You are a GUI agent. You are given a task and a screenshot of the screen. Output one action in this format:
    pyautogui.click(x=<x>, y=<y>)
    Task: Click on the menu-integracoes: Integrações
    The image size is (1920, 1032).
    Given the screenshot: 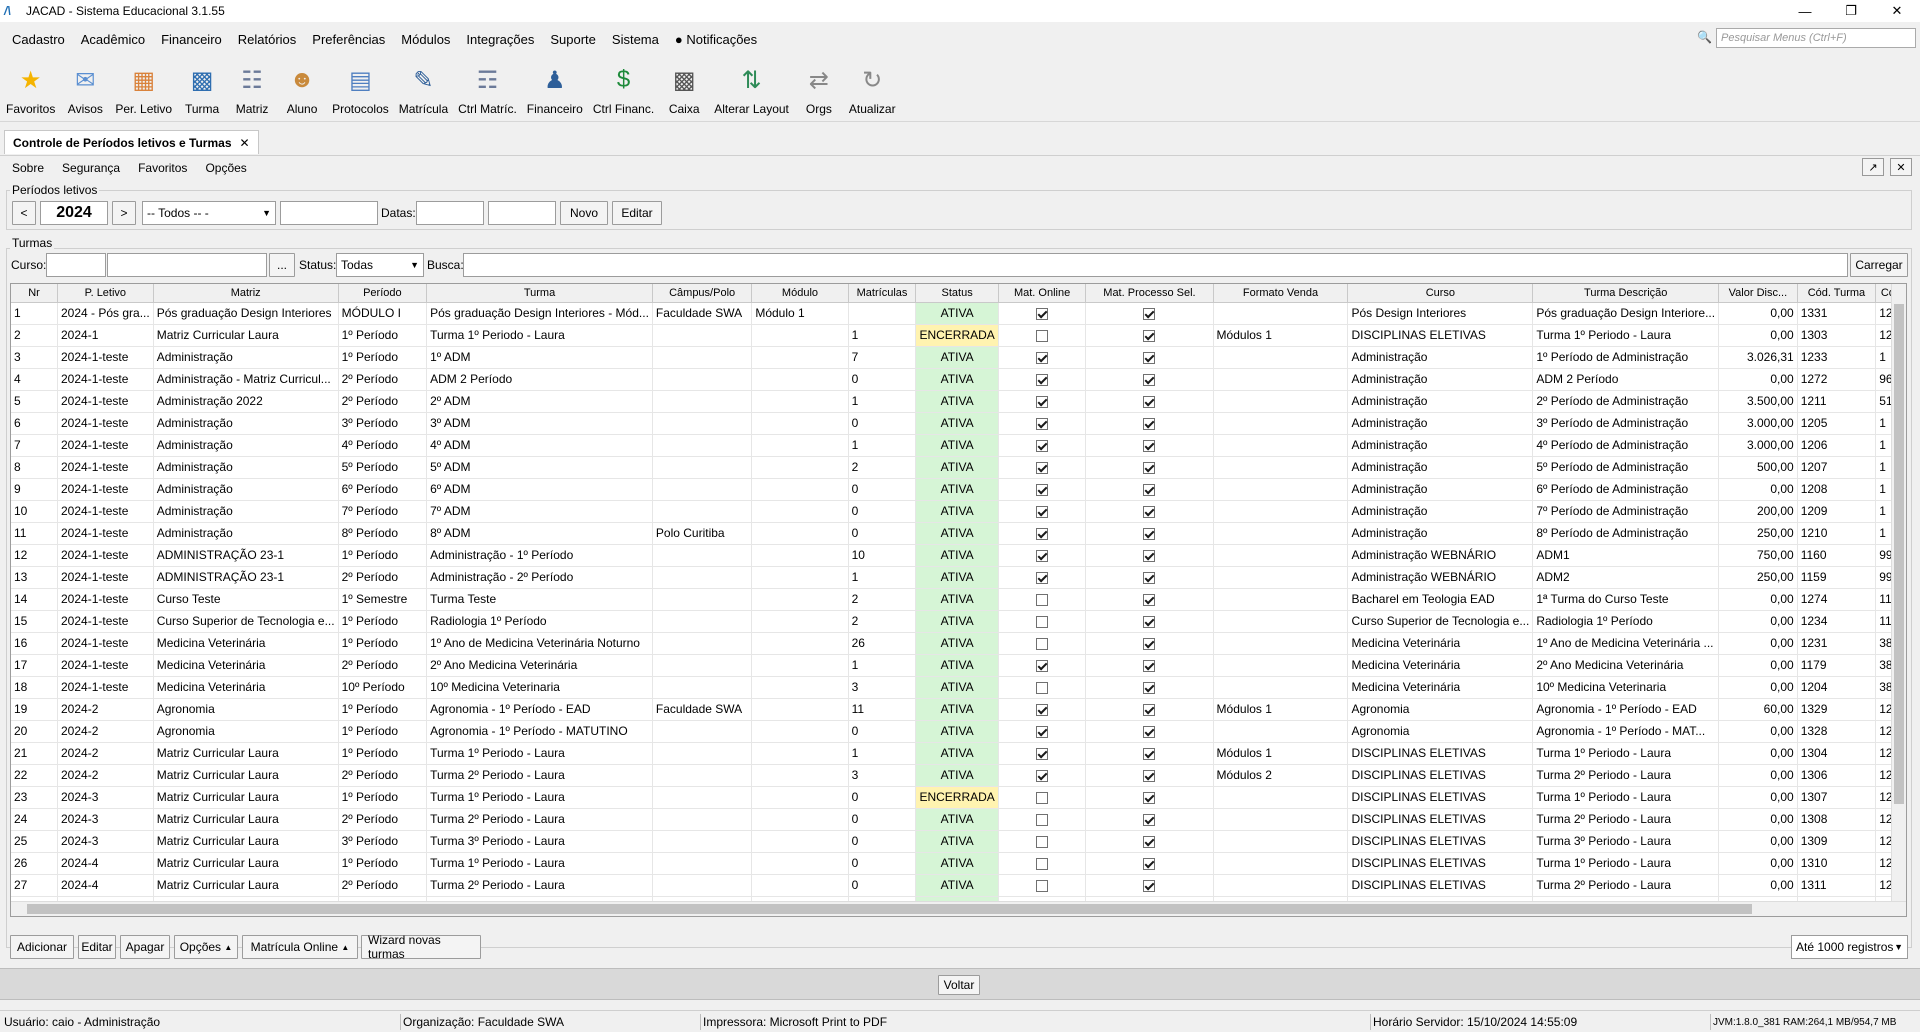 What is the action you would take?
    pyautogui.click(x=500, y=39)
    